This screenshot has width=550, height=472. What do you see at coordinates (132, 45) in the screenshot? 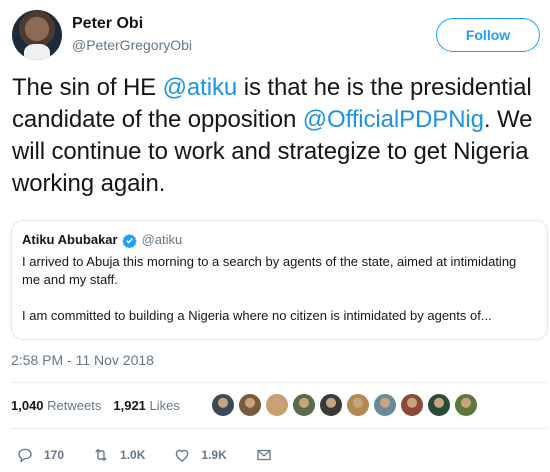
I see `user-handle: @PeterGregoryObi` at bounding box center [132, 45].